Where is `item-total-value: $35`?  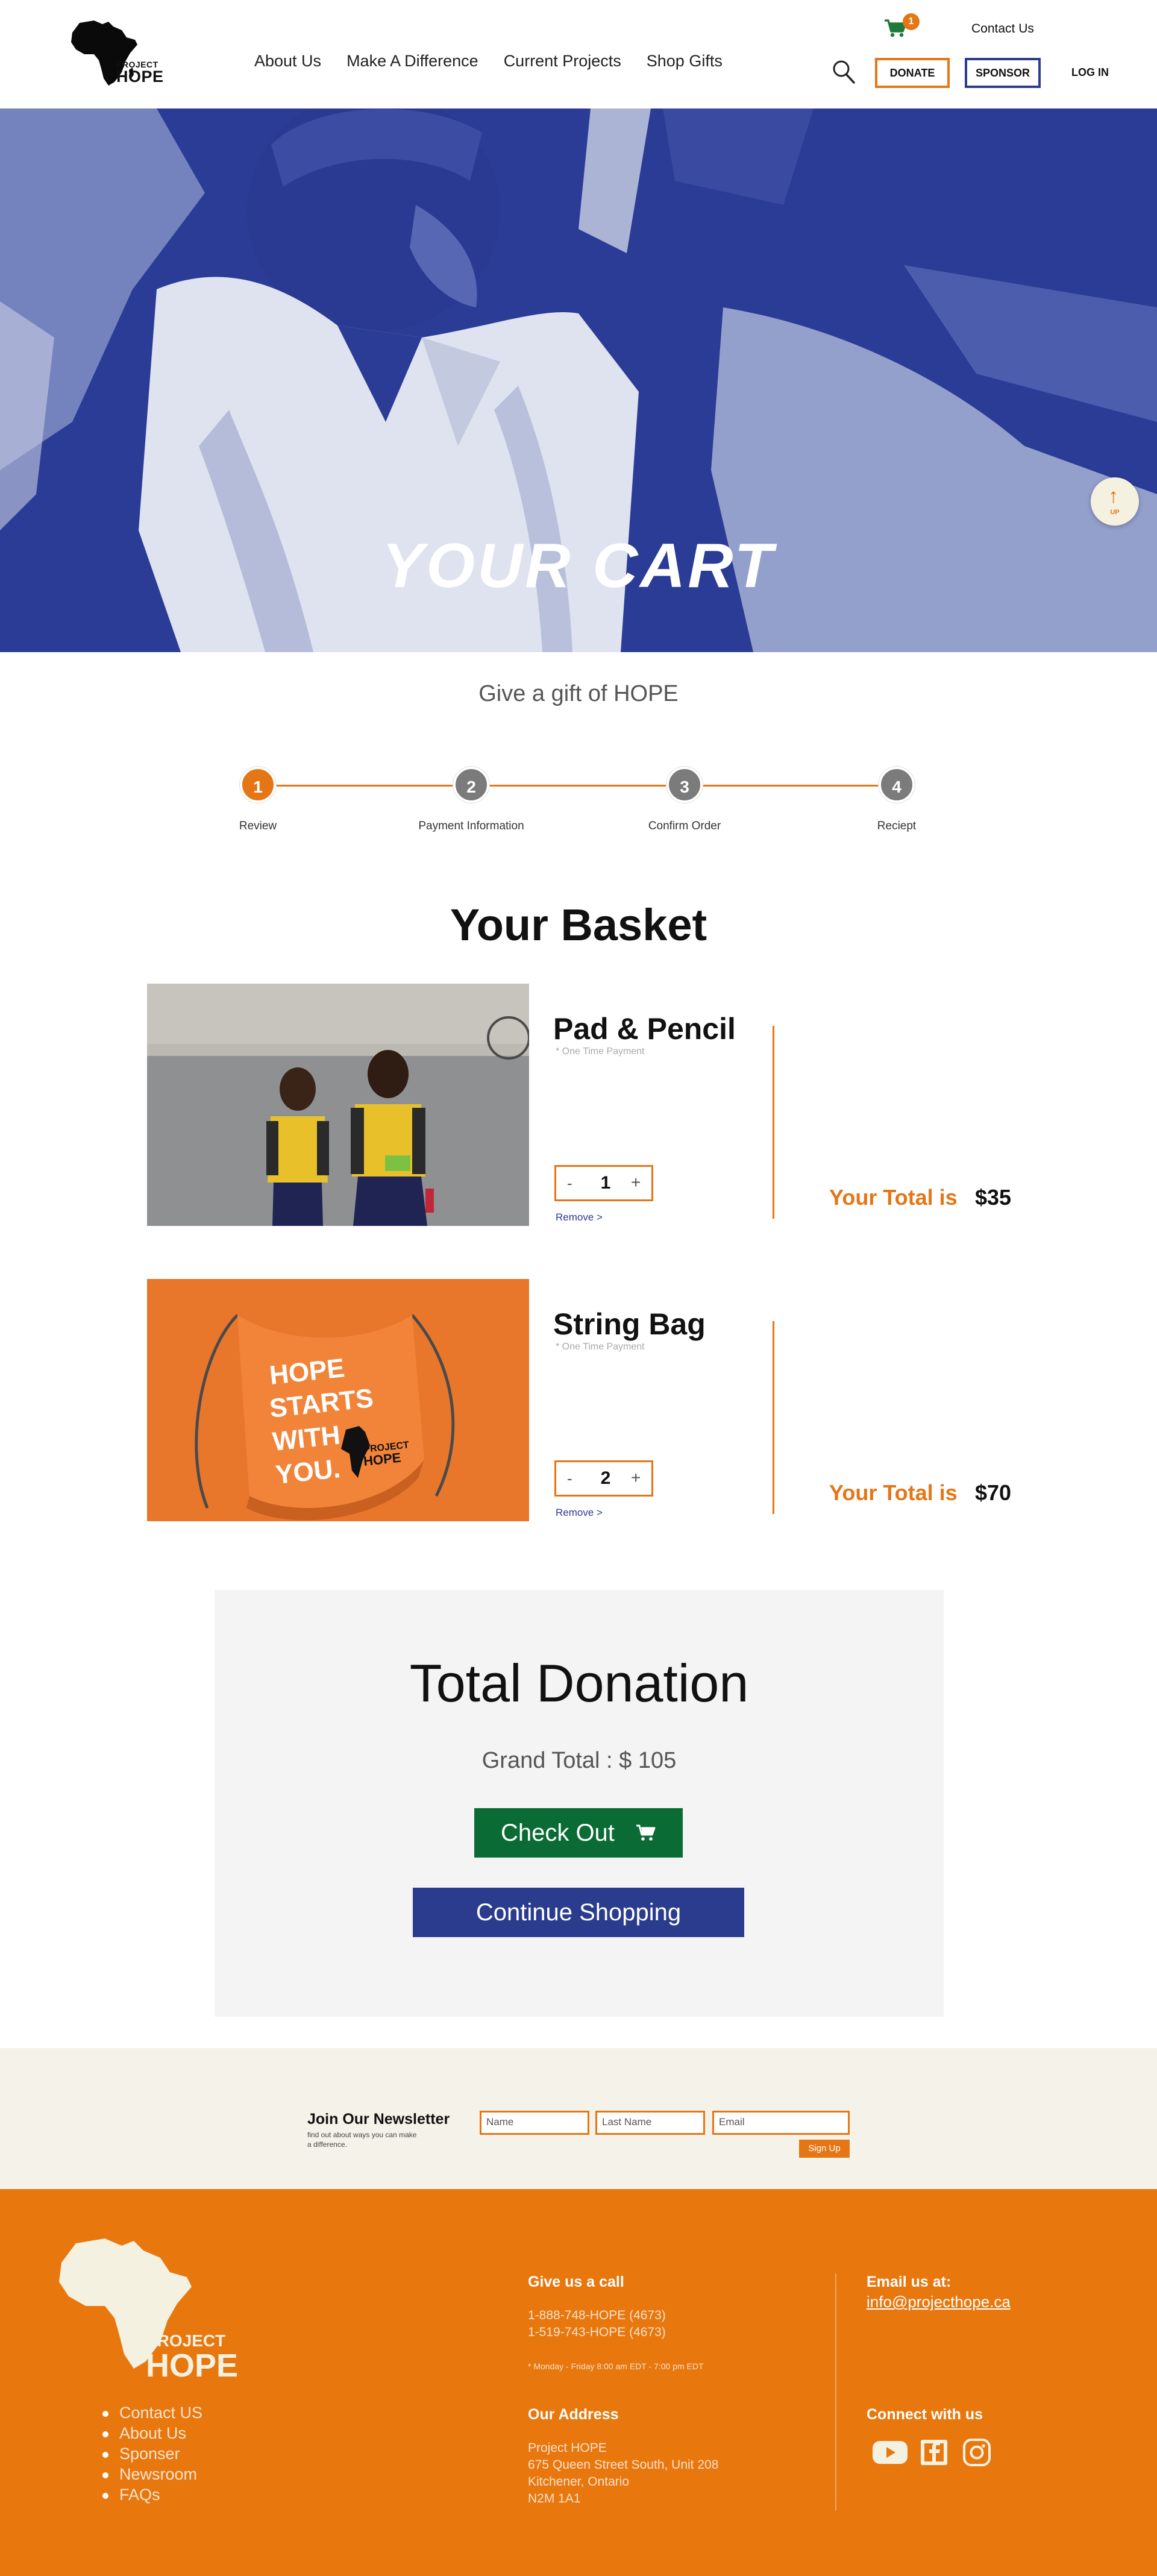 item-total-value: $35 is located at coordinates (994, 1197).